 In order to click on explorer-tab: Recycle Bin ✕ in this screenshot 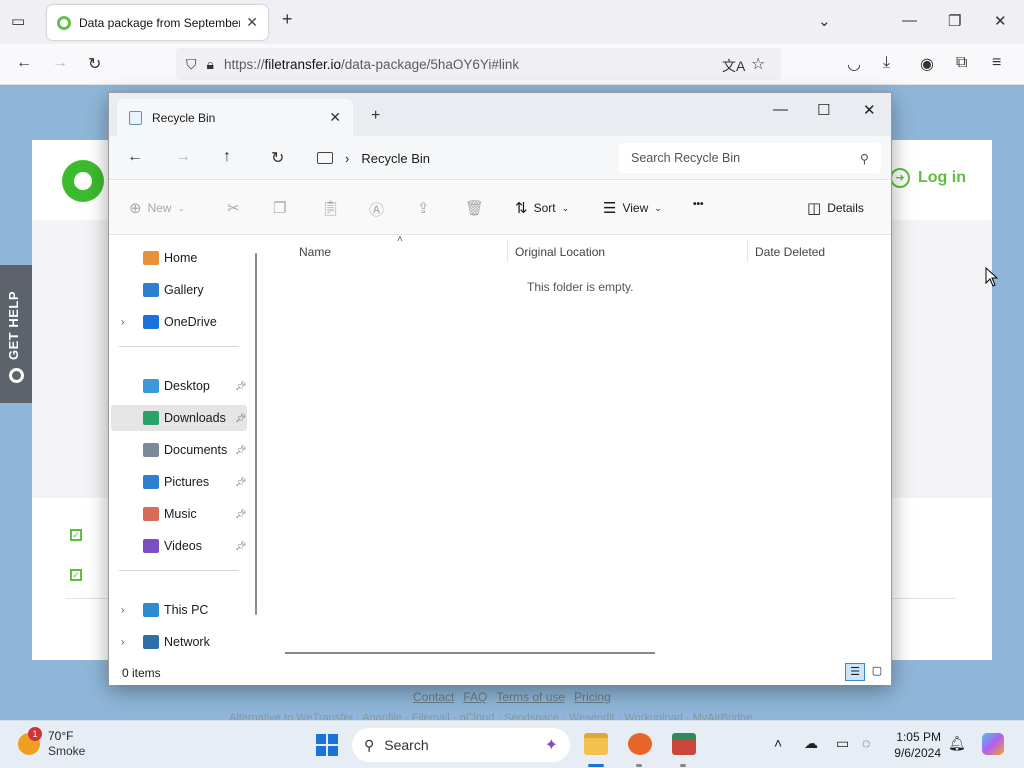, I will do `click(235, 117)`.